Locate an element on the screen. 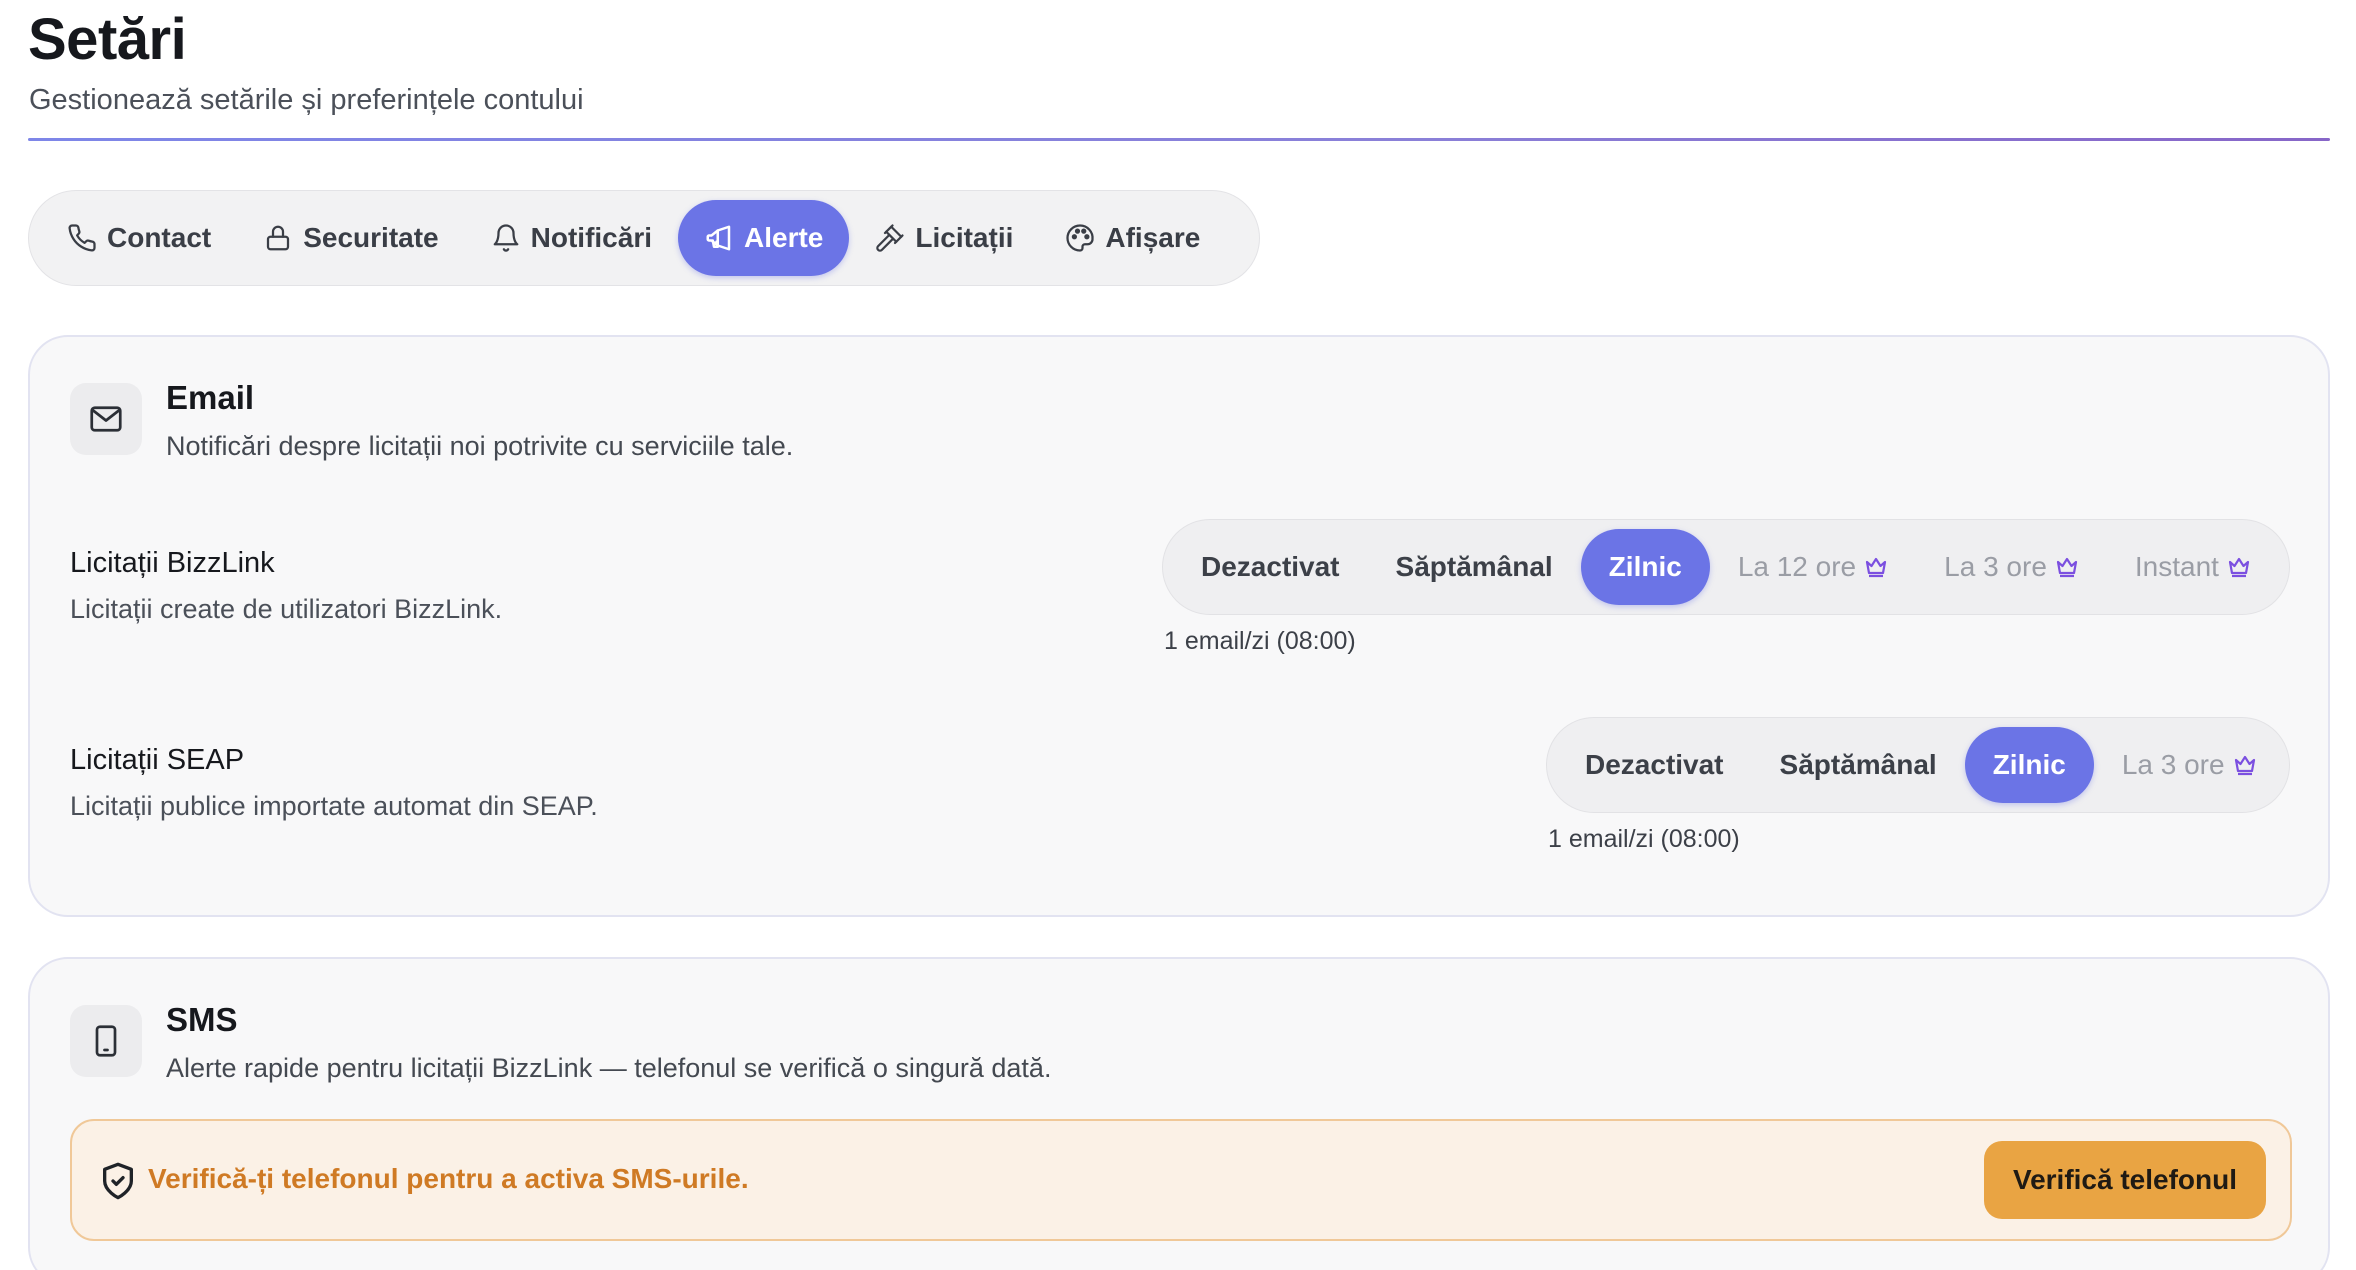 The image size is (2356, 1270). seap-option-zilnic: Zilnic is located at coordinates (2029, 765).